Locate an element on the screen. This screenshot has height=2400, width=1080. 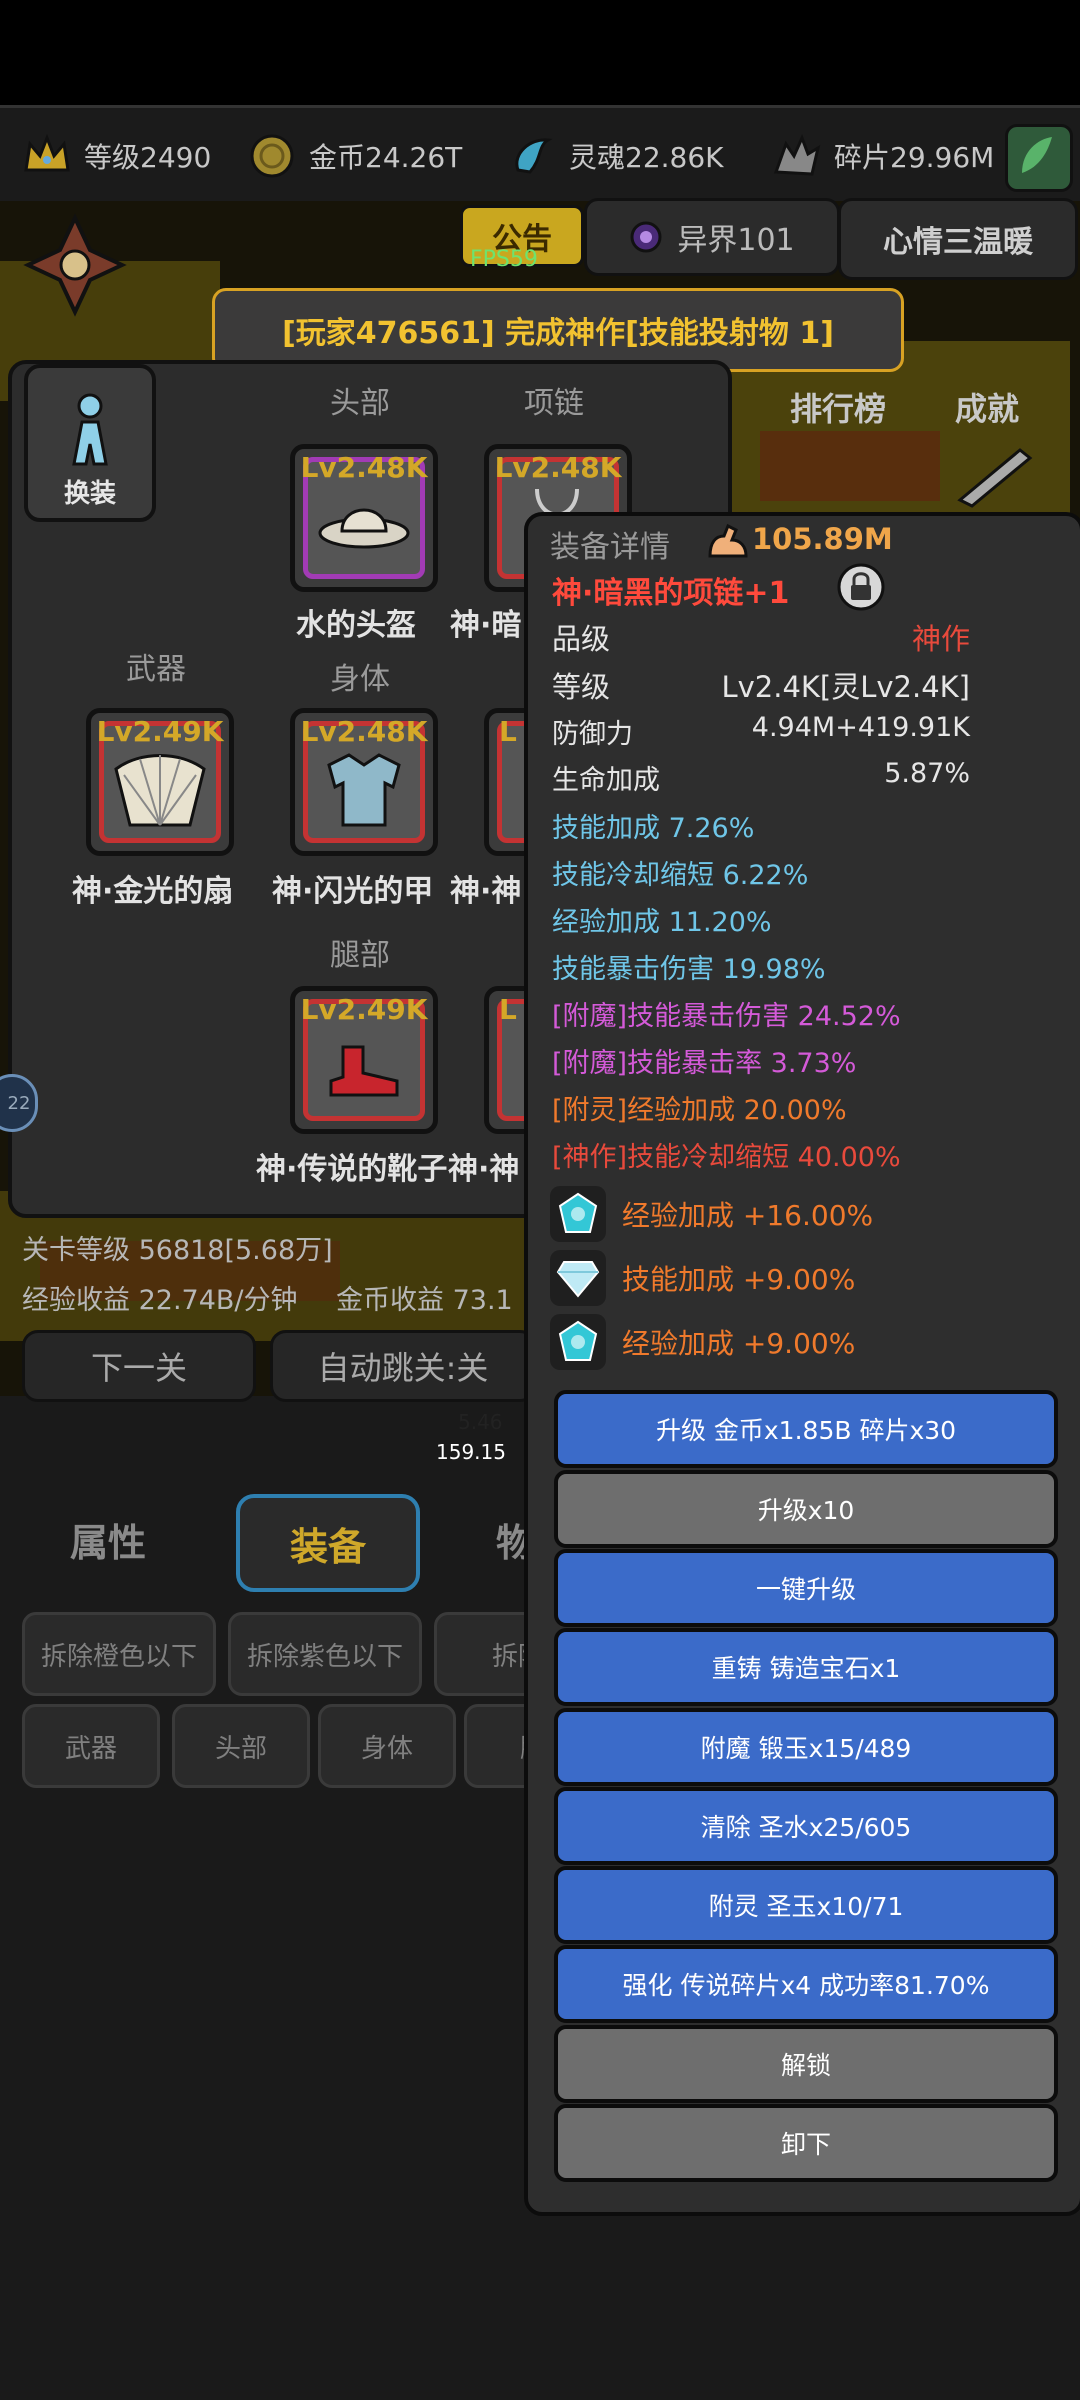
resource-bar: 等级2490 金币24.26T 灵魂22.86K 碎片29.96M is located at coordinates (540, 156).